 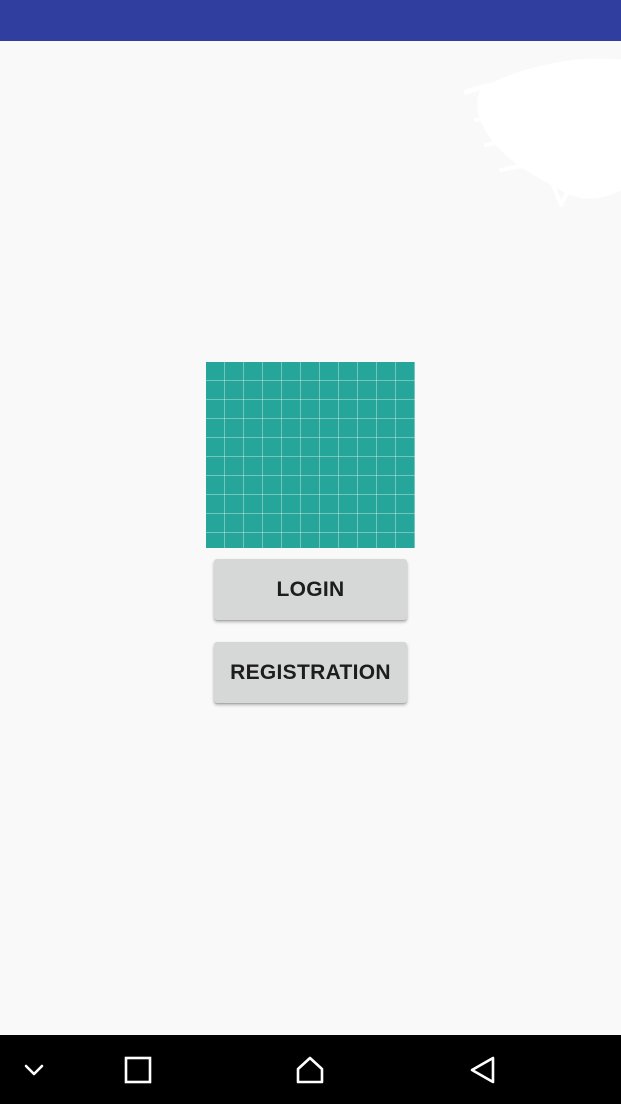 What do you see at coordinates (310, 672) in the screenshot?
I see `registration-button: REGISTRATION` at bounding box center [310, 672].